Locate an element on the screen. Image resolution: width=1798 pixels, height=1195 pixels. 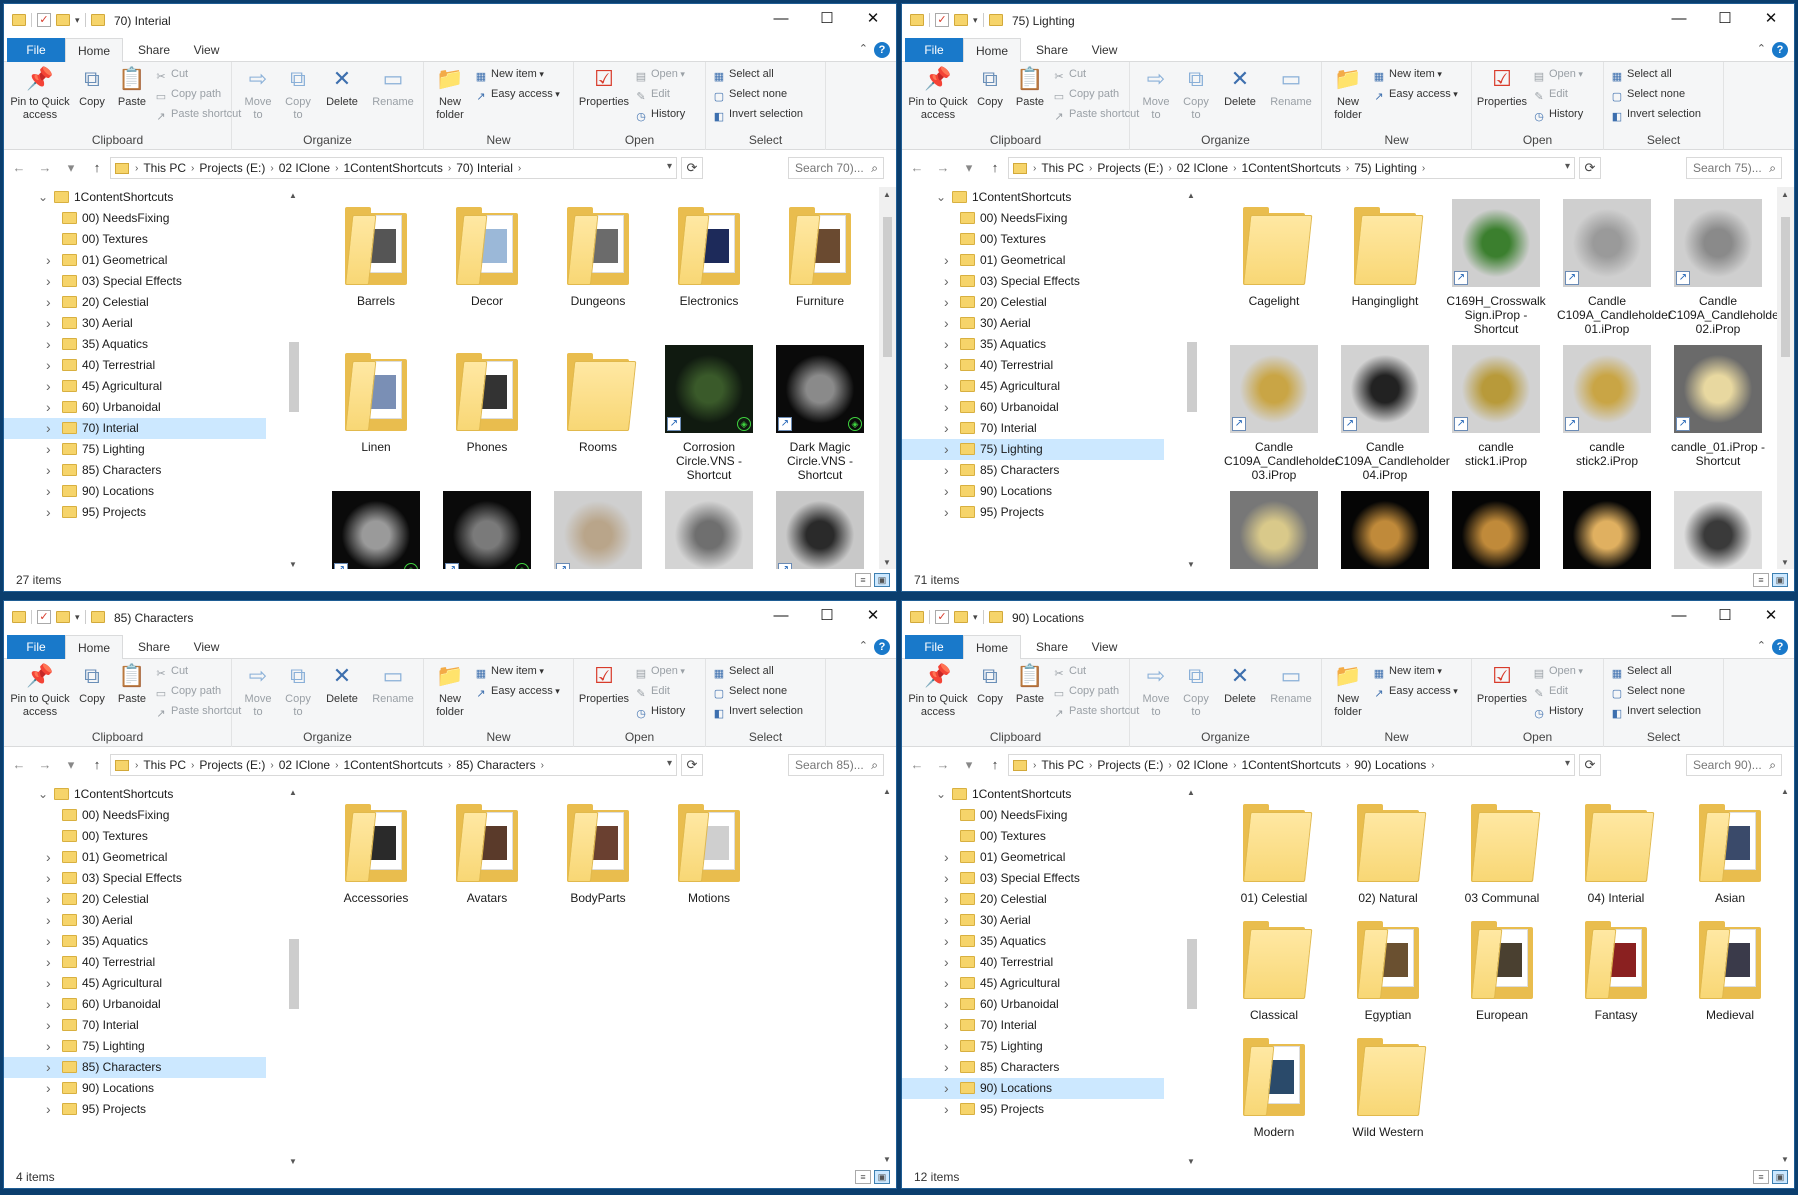
file-item: ↗ ◈ Dark Magic Circle.VNS - Shortcut is located at coordinates (820, 411).